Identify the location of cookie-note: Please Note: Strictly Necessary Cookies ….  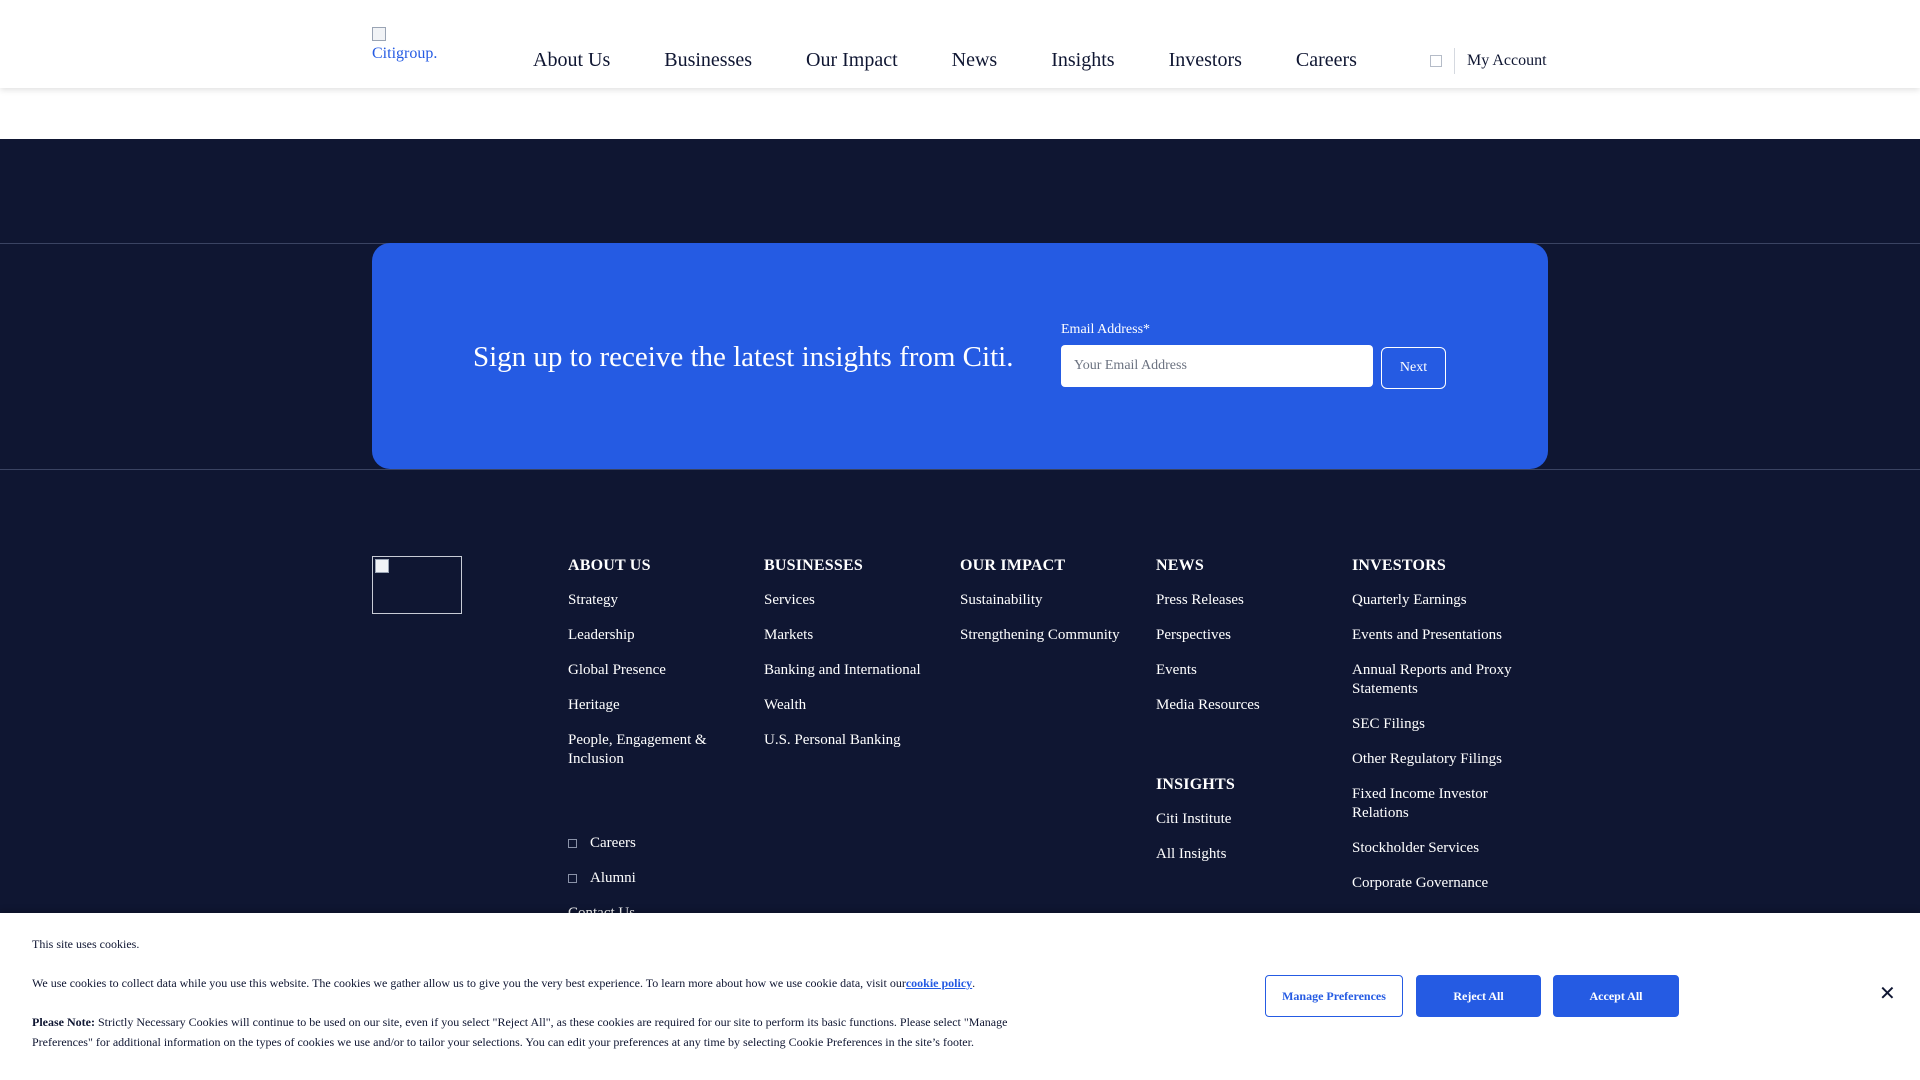
(542, 1032).